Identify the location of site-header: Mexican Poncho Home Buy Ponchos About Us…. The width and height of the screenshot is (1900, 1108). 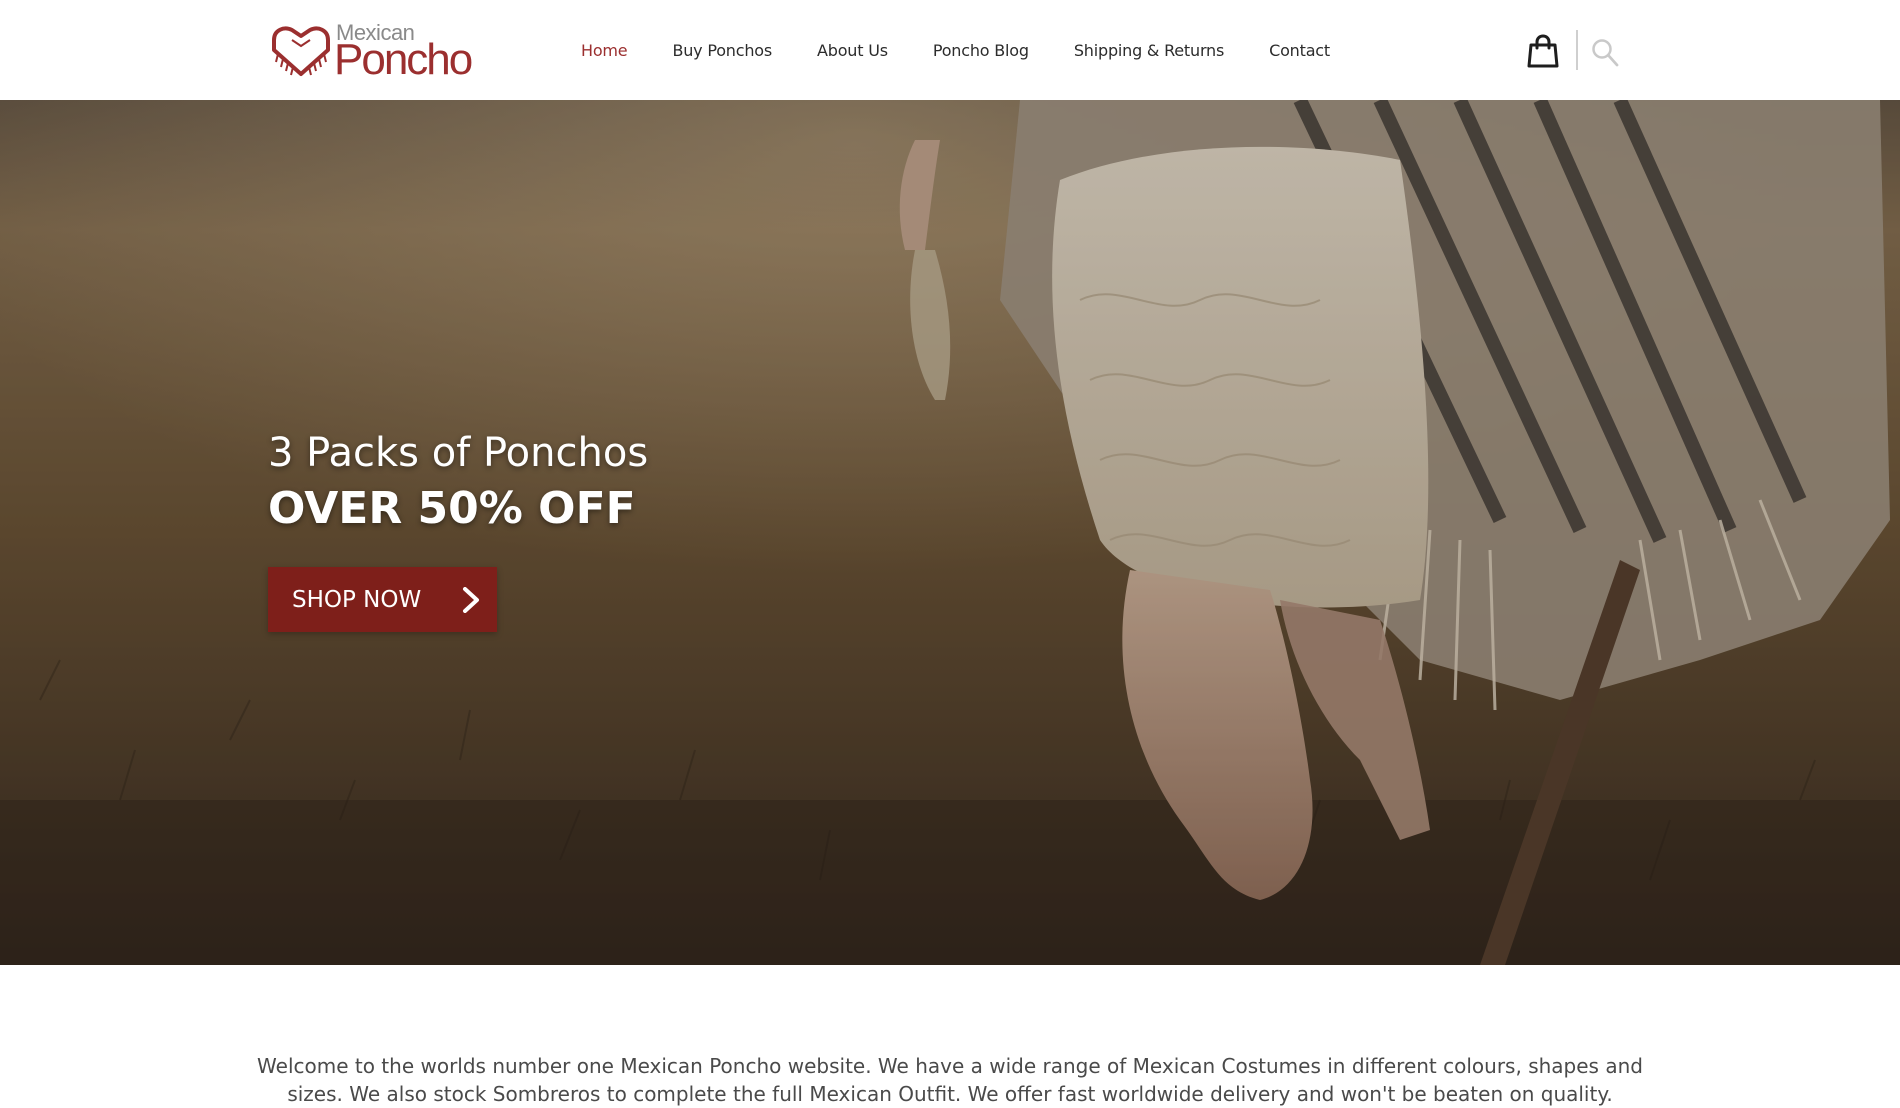
(950, 50).